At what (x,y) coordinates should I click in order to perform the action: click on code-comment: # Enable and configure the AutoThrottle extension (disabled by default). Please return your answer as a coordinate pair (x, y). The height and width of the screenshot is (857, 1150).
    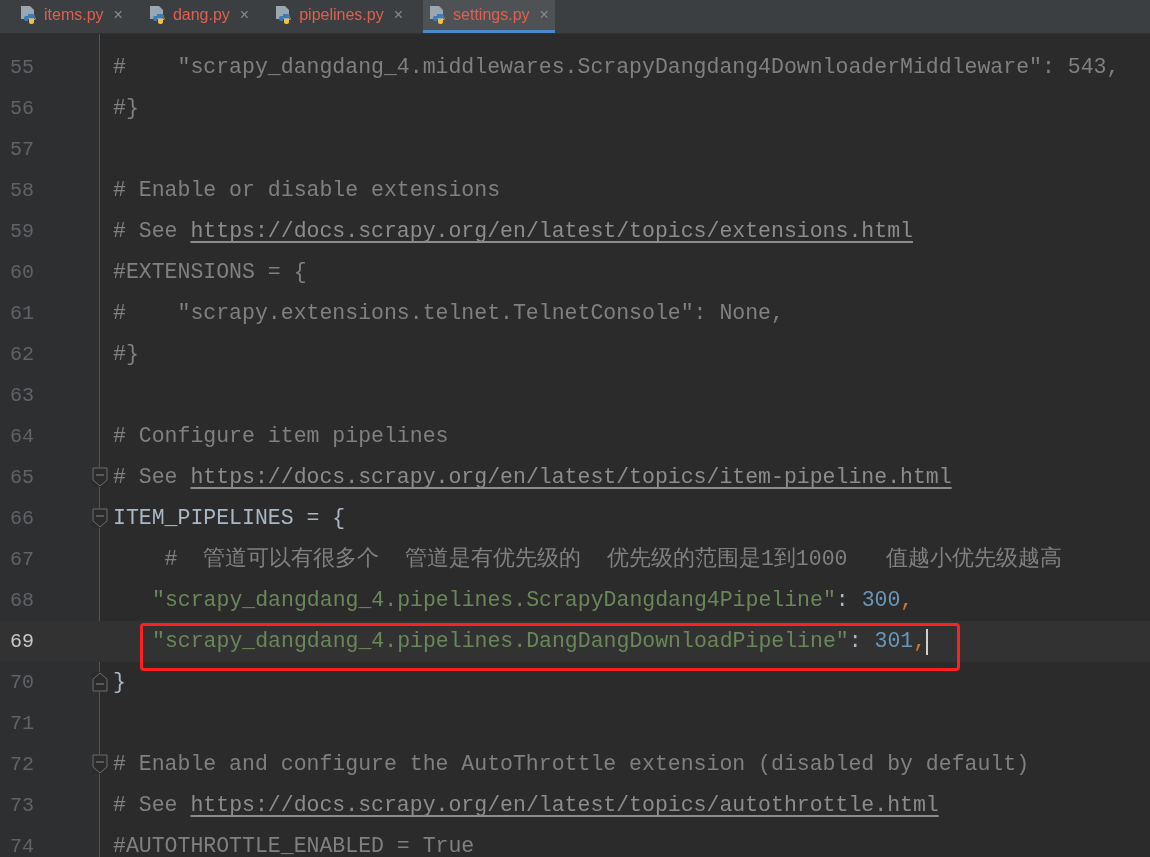
    Looking at the image, I should click on (571, 765).